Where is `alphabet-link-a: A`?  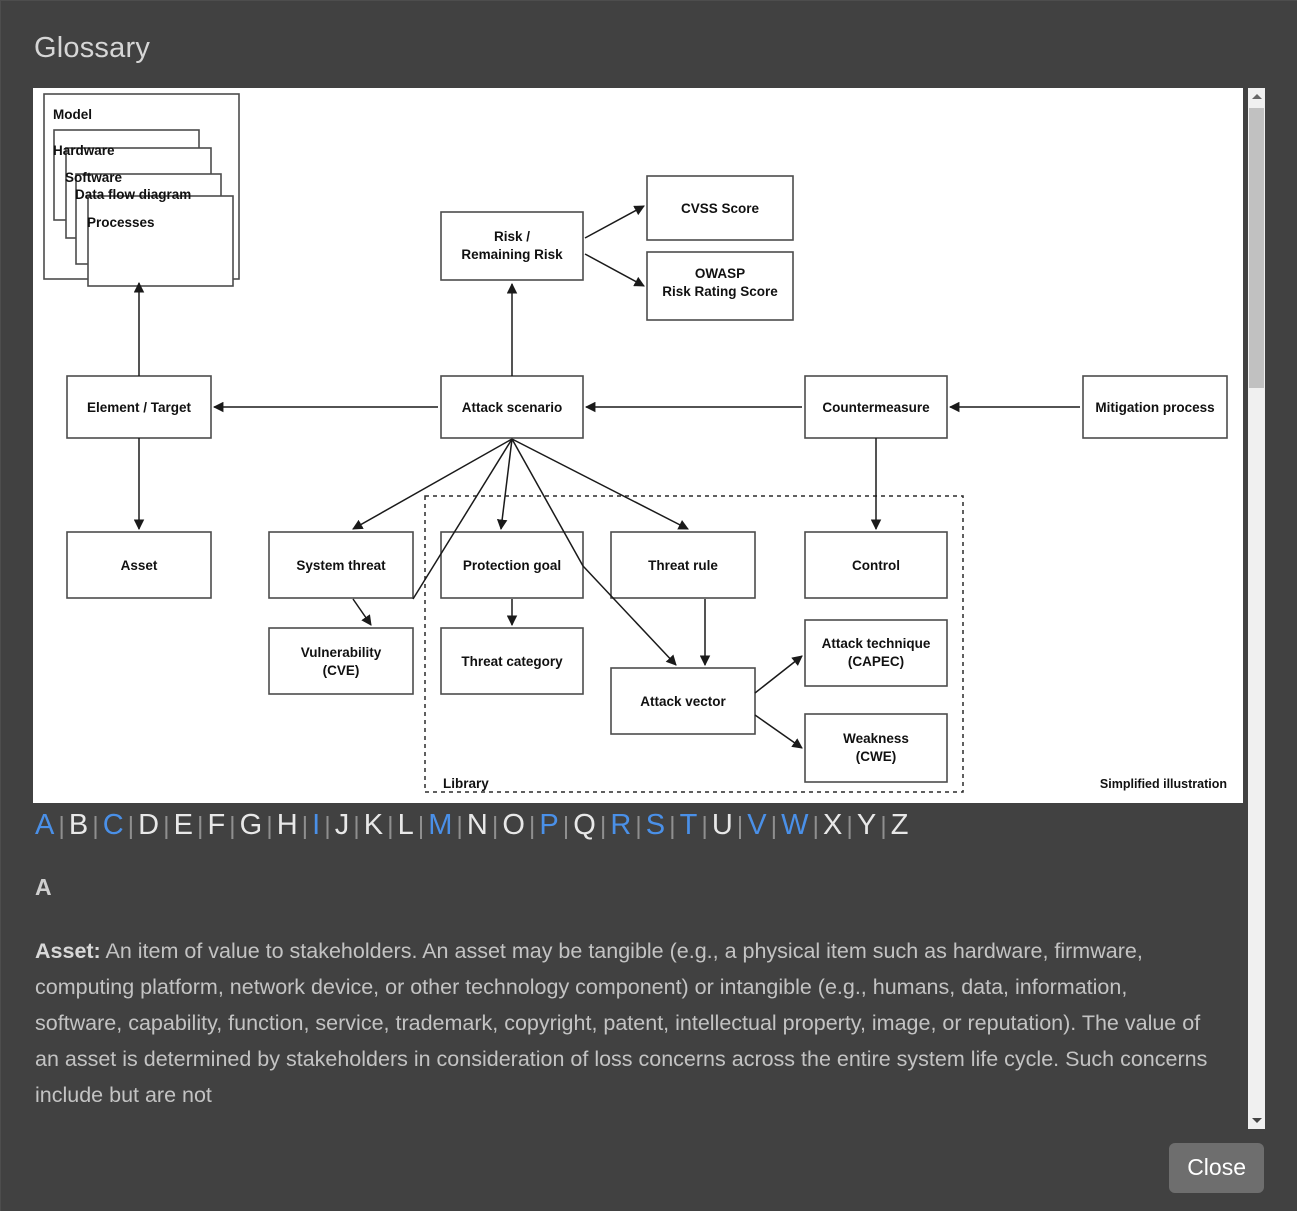
alphabet-link-a: A is located at coordinates (44, 825).